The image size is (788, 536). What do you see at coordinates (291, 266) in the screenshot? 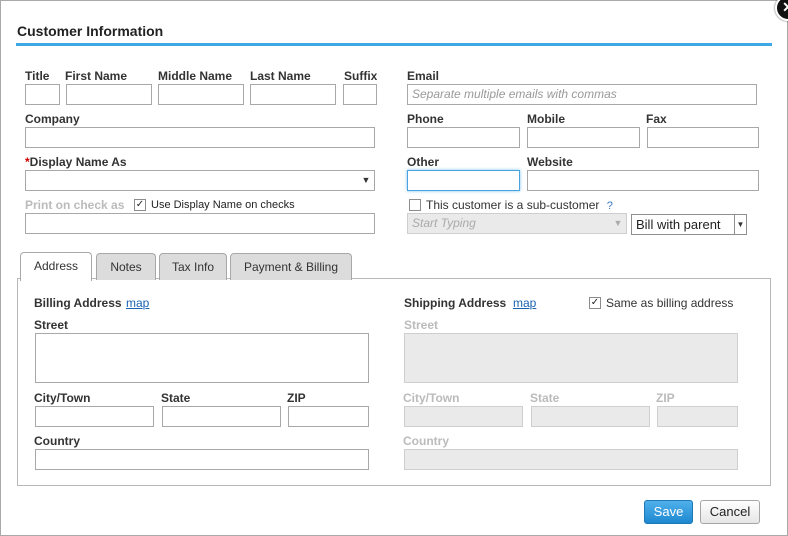
I see `tab-payment-billing: Payment & Billing` at bounding box center [291, 266].